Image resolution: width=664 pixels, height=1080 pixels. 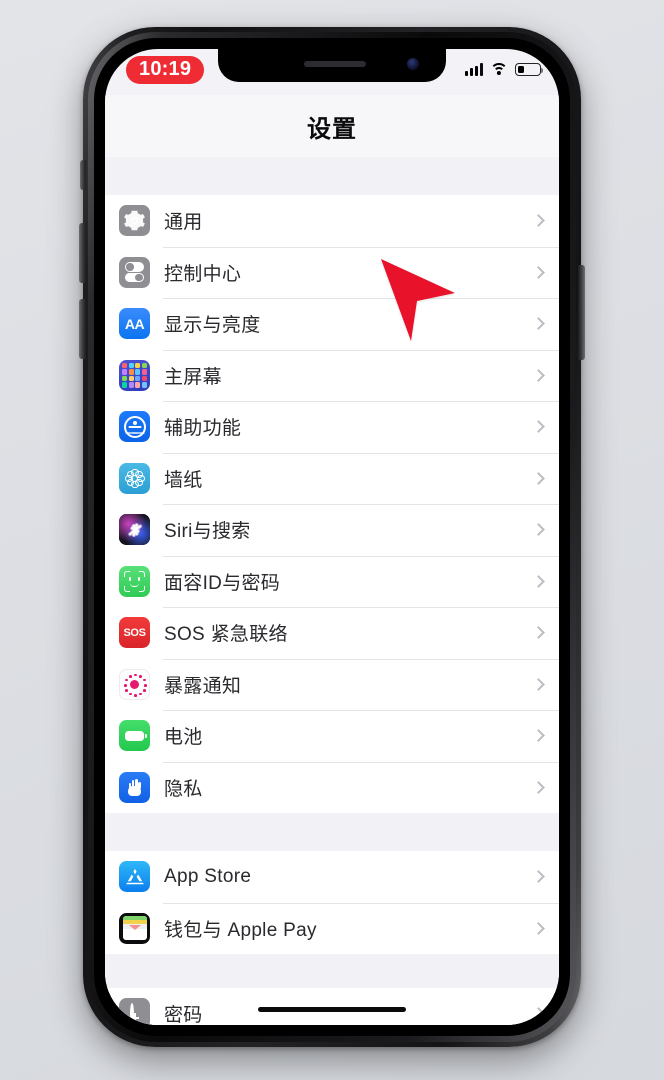 I want to click on settings-row-label: 墙纸, so click(x=183, y=480).